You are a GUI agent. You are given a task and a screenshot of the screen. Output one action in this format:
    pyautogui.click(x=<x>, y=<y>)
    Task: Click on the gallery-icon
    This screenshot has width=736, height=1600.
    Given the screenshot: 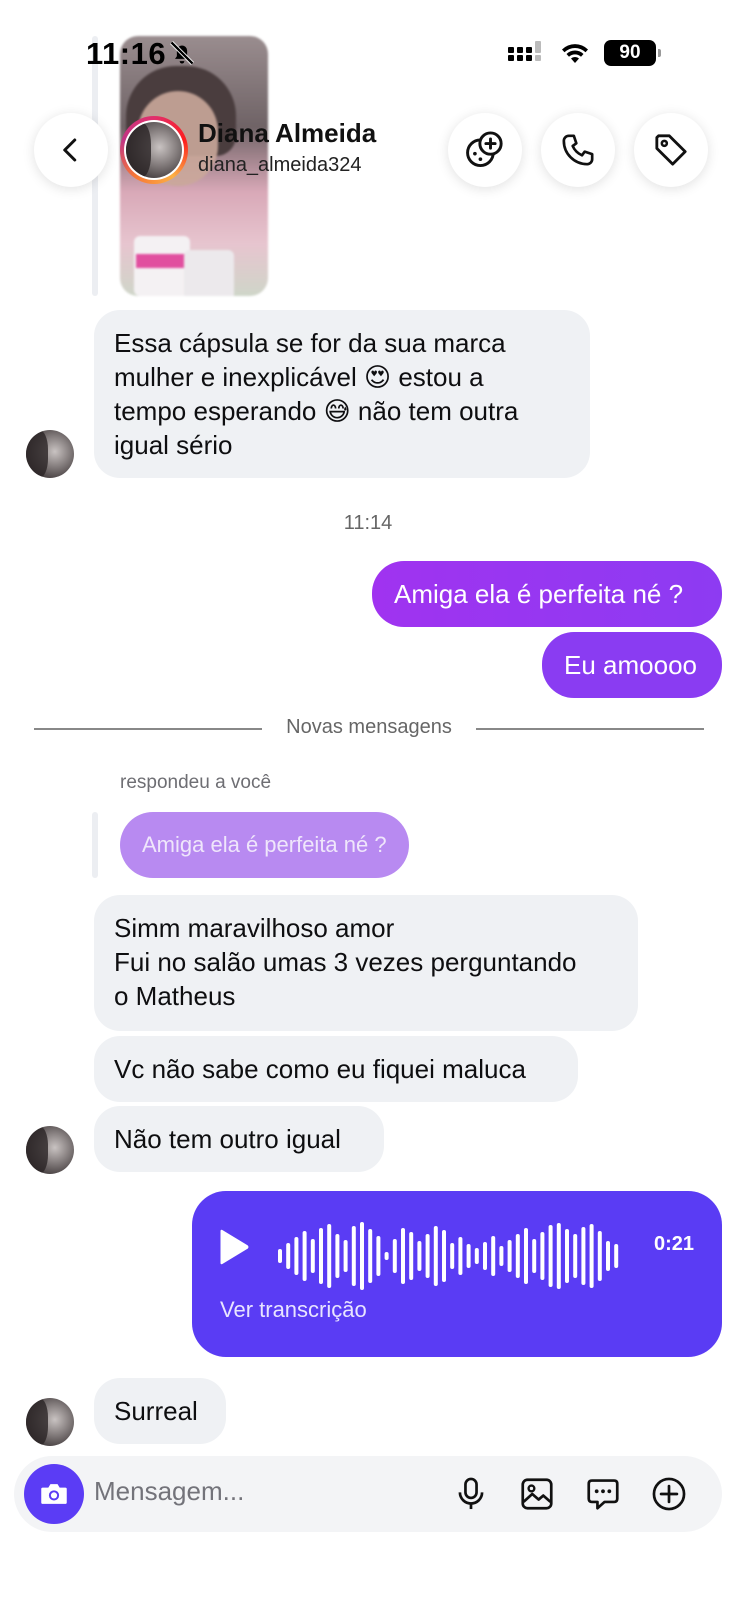 What is the action you would take?
    pyautogui.click(x=537, y=1494)
    